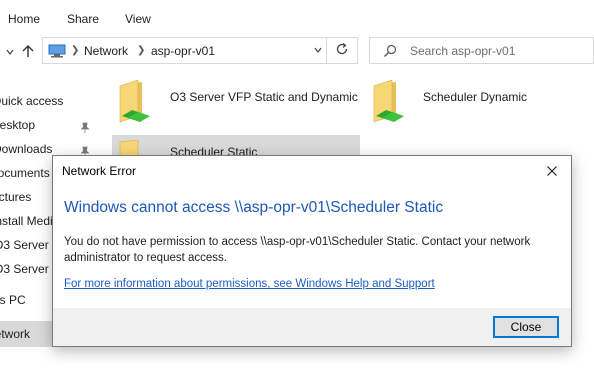 The height and width of the screenshot is (376, 594). Describe the element at coordinates (183, 51) in the screenshot. I see `breadcrumb-host: asp-opr-v01` at that location.